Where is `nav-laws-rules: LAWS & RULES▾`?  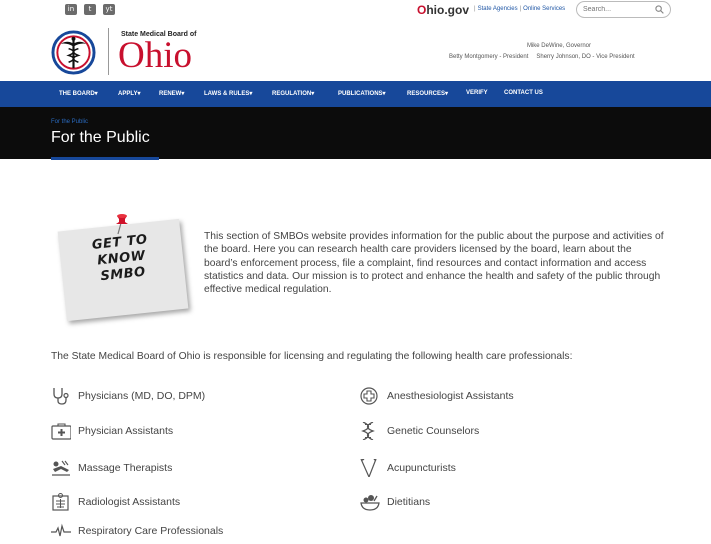 nav-laws-rules: LAWS & RULES▾ is located at coordinates (228, 93).